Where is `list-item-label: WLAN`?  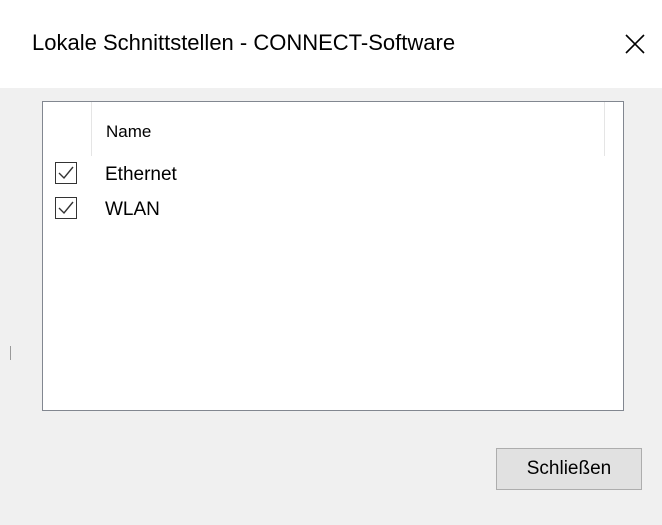 list-item-label: WLAN is located at coordinates (132, 209).